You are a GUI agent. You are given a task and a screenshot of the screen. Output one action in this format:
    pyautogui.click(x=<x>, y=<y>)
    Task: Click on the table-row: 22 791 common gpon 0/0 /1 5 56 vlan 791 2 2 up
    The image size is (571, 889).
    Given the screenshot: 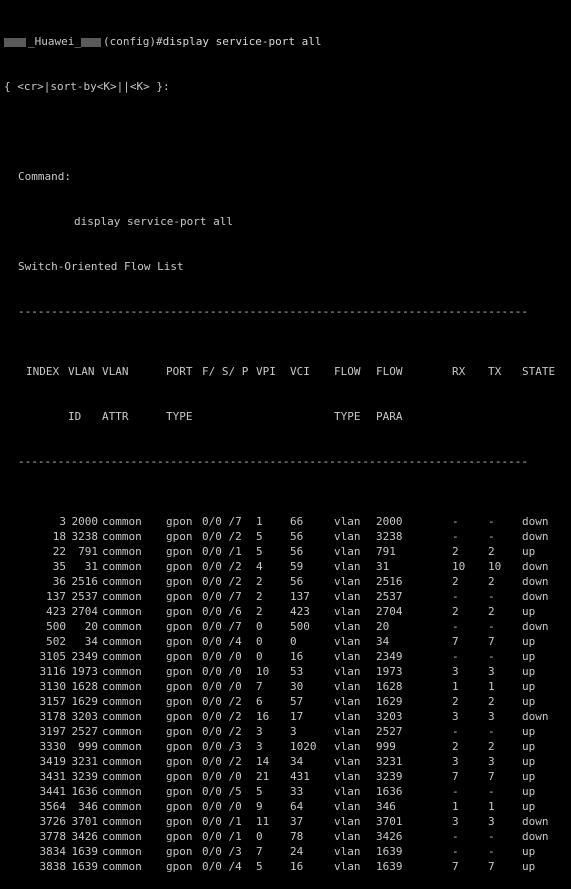 What is the action you would take?
    pyautogui.click(x=287, y=551)
    